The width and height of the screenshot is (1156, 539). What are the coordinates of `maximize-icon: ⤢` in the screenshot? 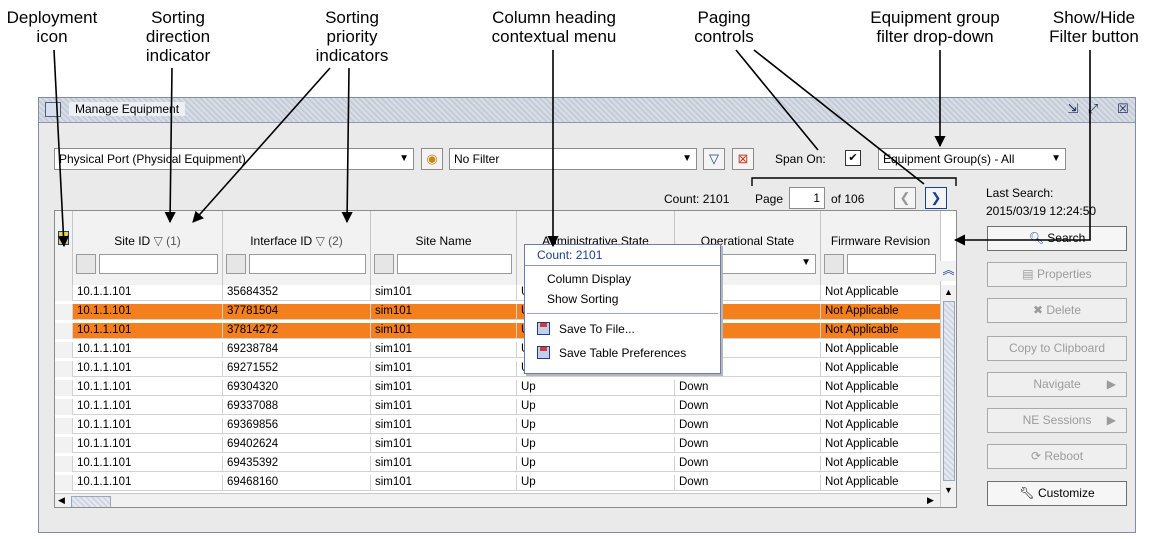 It's located at (1093, 109).